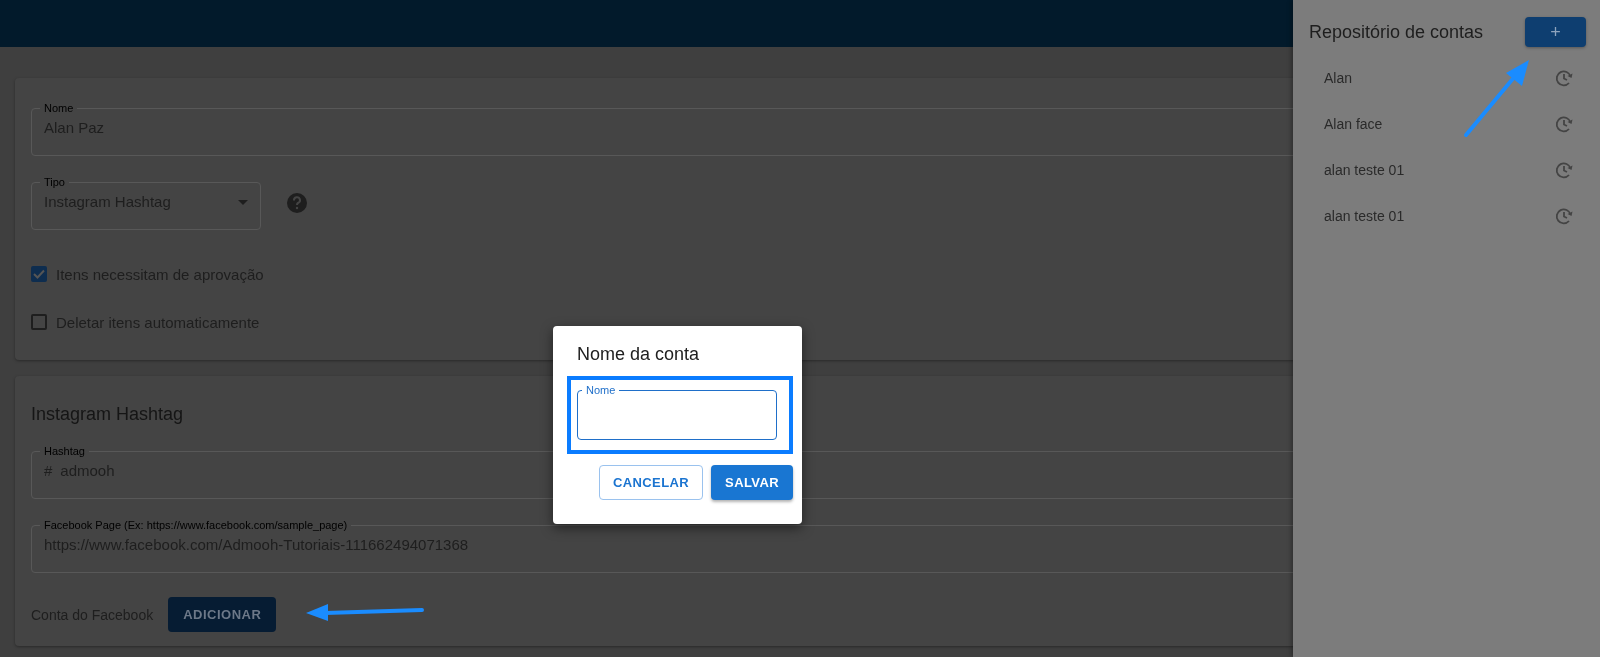 The height and width of the screenshot is (657, 1600). I want to click on dialog-title: Nome da conta, so click(639, 354).